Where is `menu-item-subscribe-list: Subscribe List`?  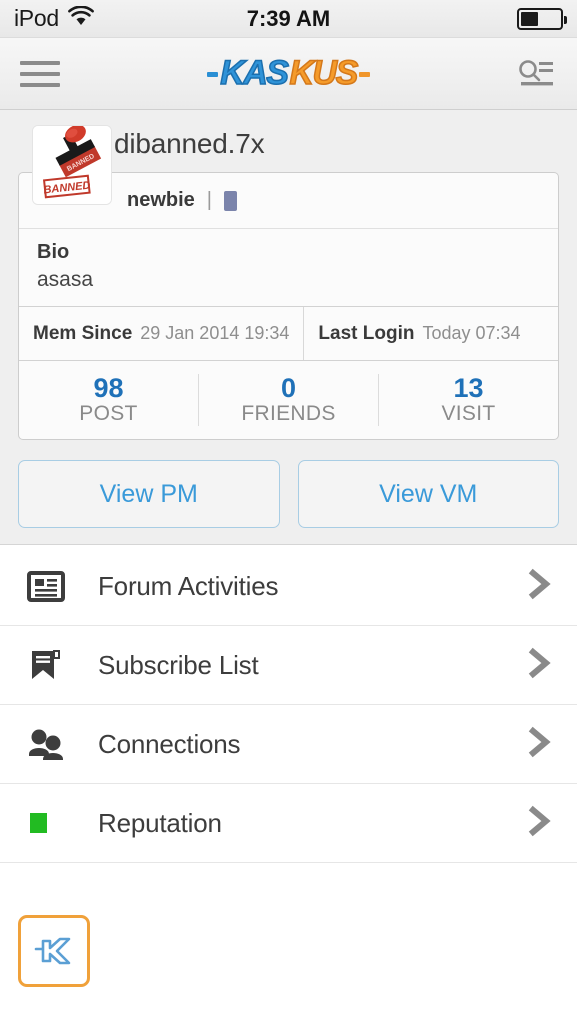
menu-item-subscribe-list: Subscribe List is located at coordinates (288, 665).